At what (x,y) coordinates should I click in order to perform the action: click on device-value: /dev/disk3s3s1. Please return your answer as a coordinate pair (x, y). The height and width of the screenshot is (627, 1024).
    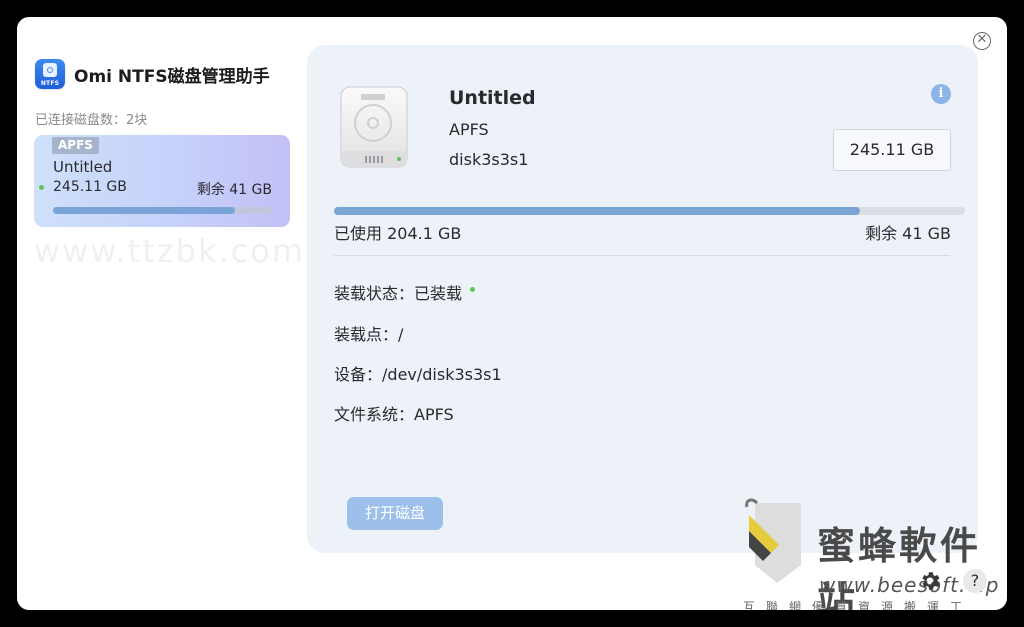
    Looking at the image, I should click on (442, 374).